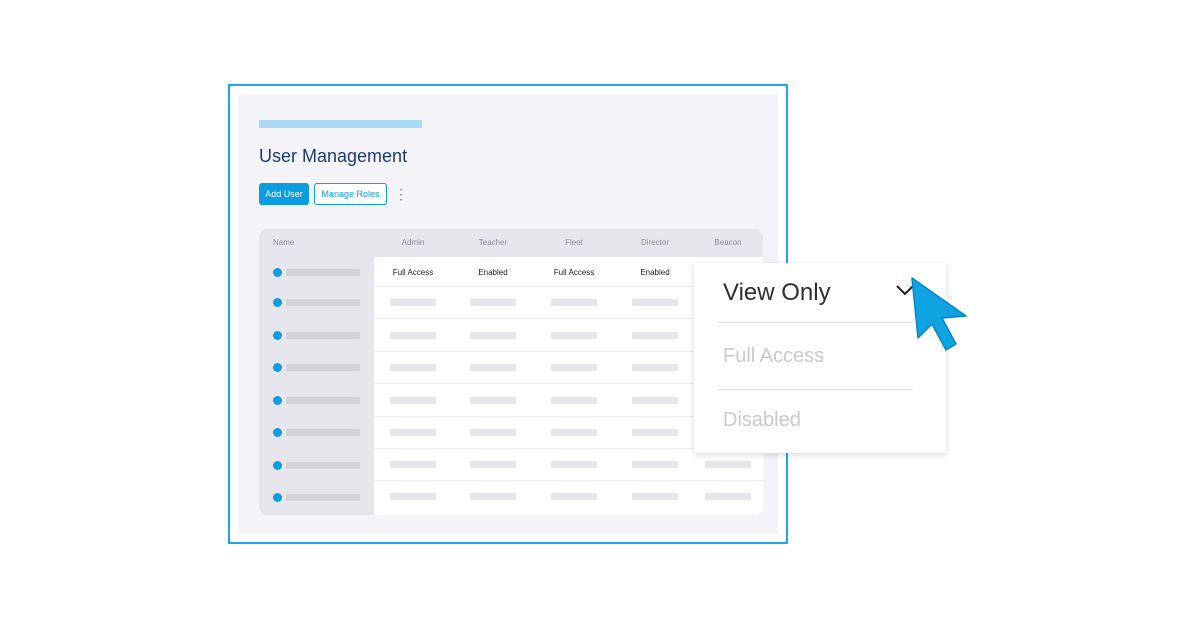  I want to click on column-header-name: Name, so click(283, 242).